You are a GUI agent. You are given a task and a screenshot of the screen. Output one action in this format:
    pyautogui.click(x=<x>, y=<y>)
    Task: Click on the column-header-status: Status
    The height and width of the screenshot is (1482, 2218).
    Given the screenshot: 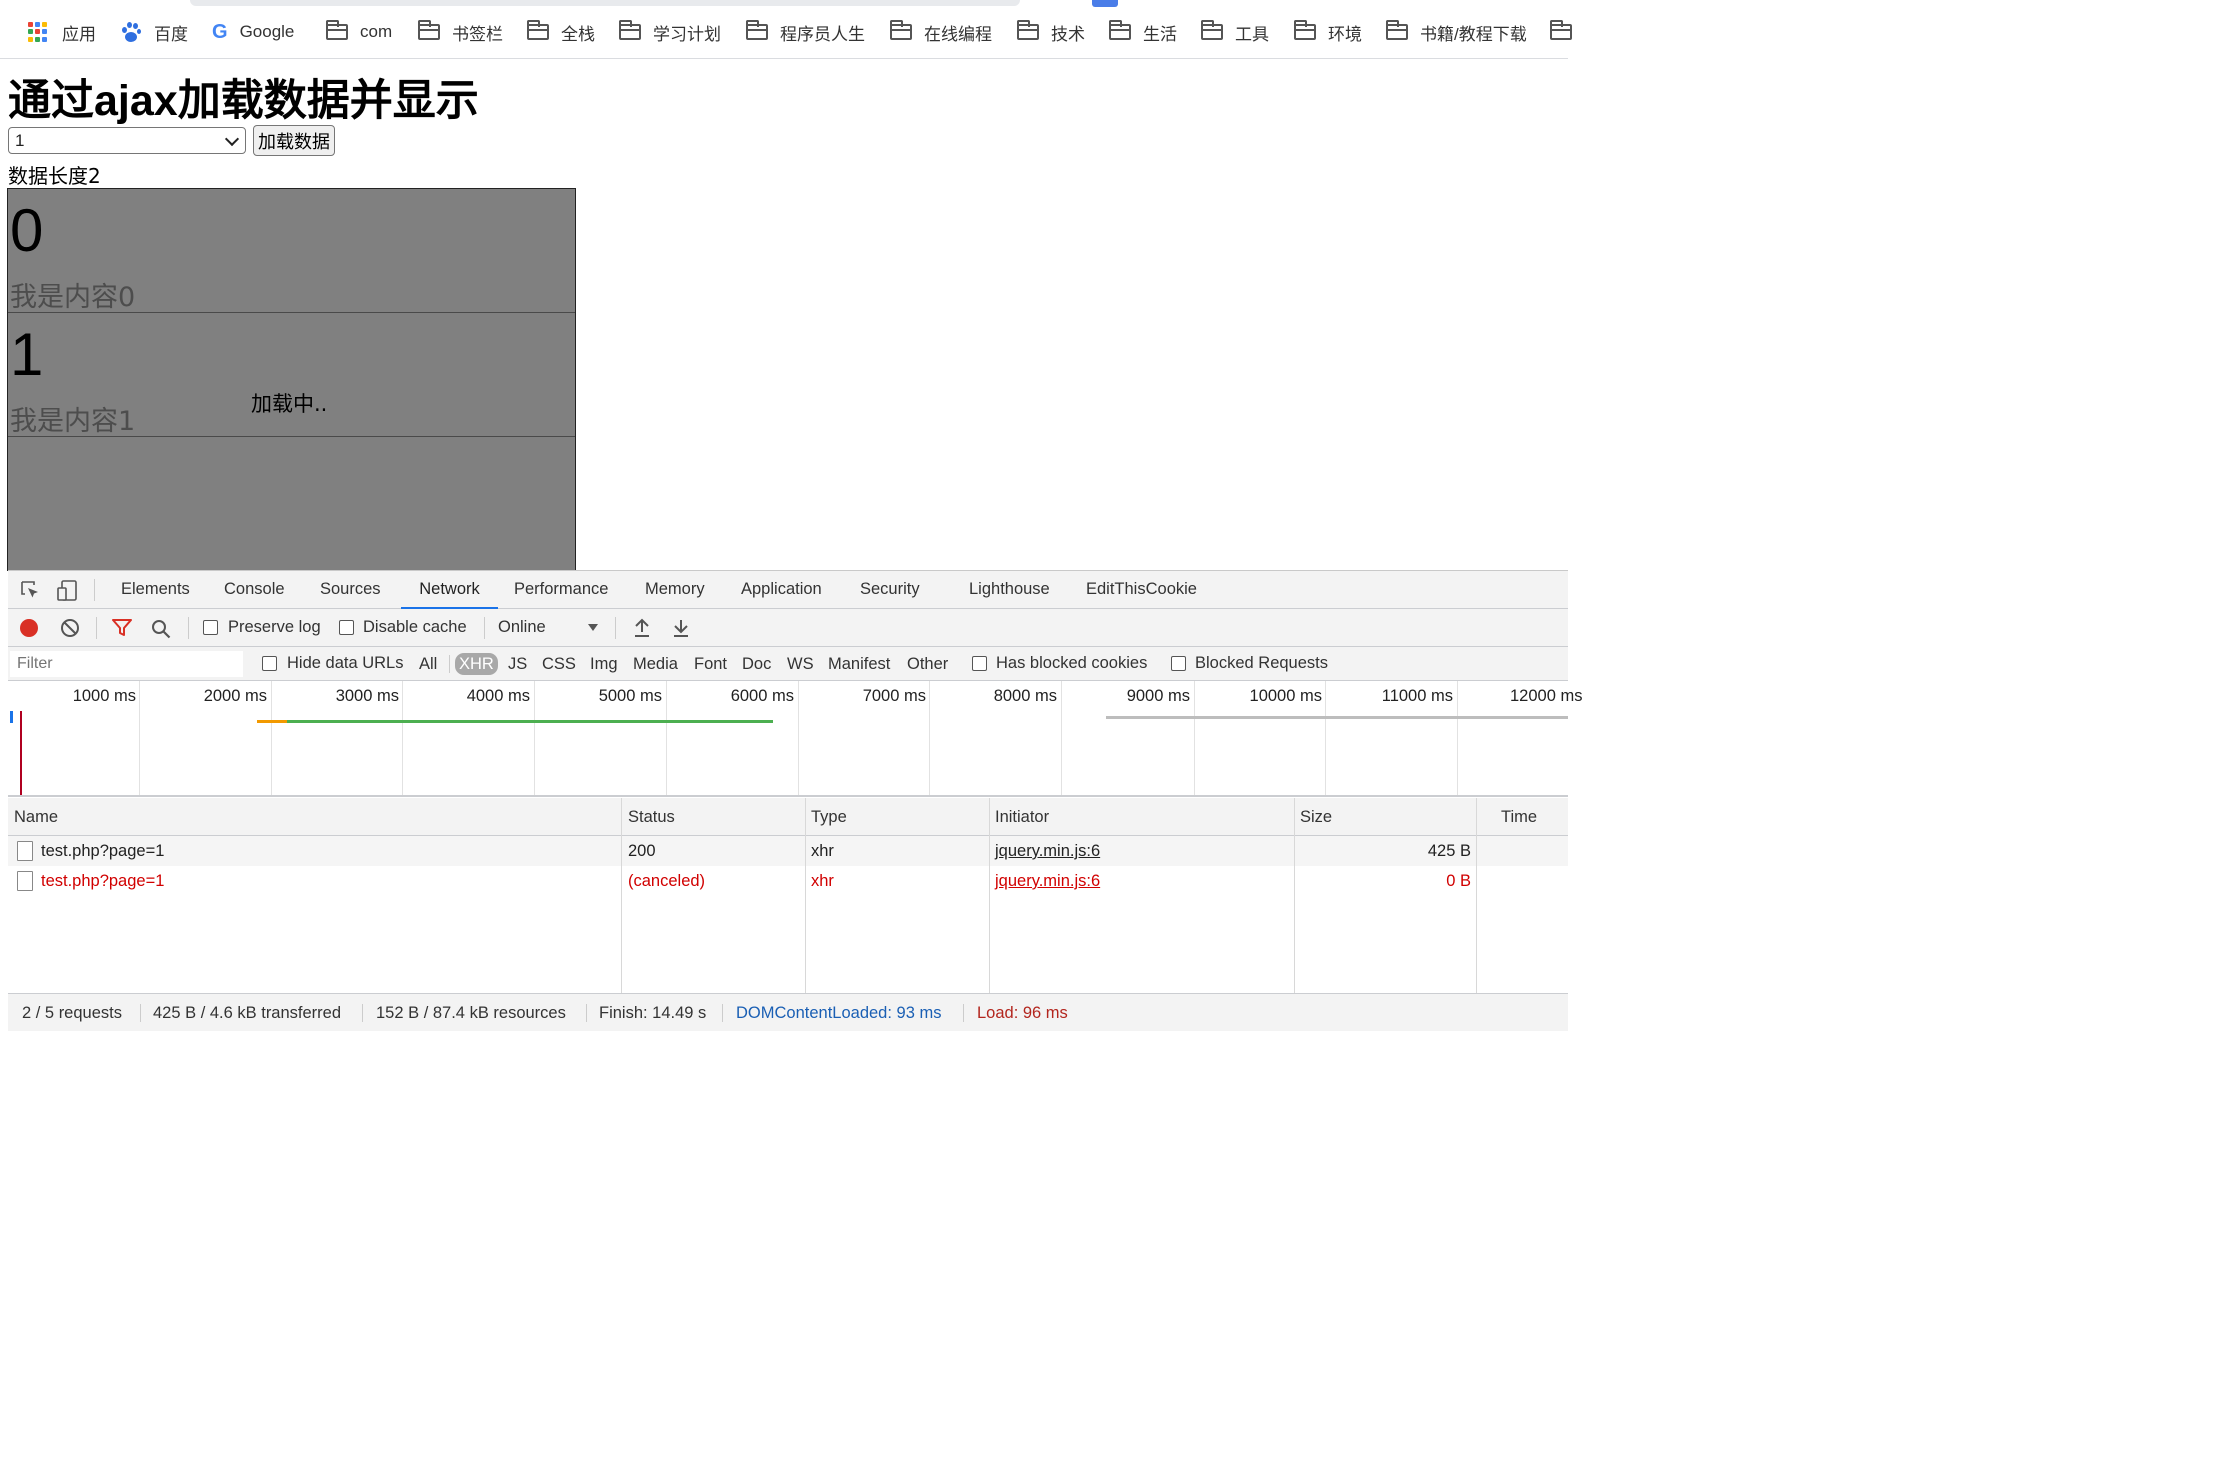 What is the action you would take?
    pyautogui.click(x=648, y=817)
    